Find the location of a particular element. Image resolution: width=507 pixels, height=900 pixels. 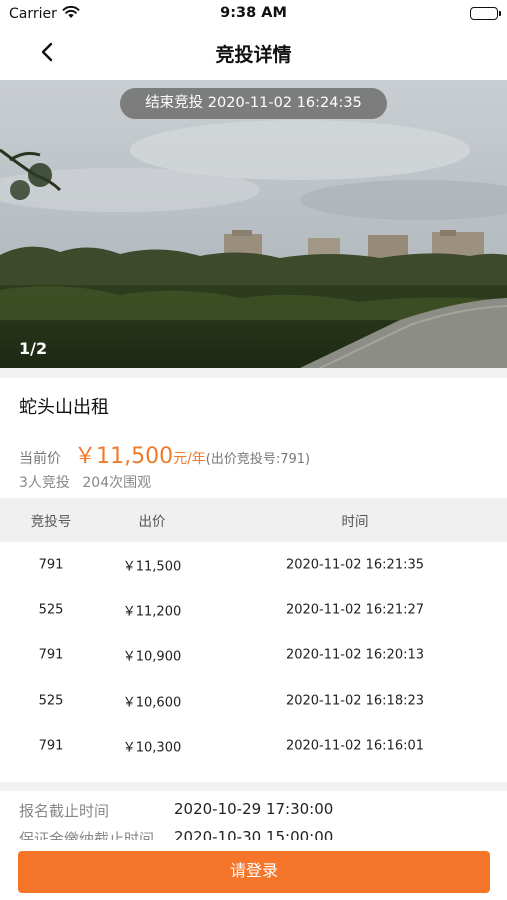

current-price-value: ￥11,500 is located at coordinates (124, 456).